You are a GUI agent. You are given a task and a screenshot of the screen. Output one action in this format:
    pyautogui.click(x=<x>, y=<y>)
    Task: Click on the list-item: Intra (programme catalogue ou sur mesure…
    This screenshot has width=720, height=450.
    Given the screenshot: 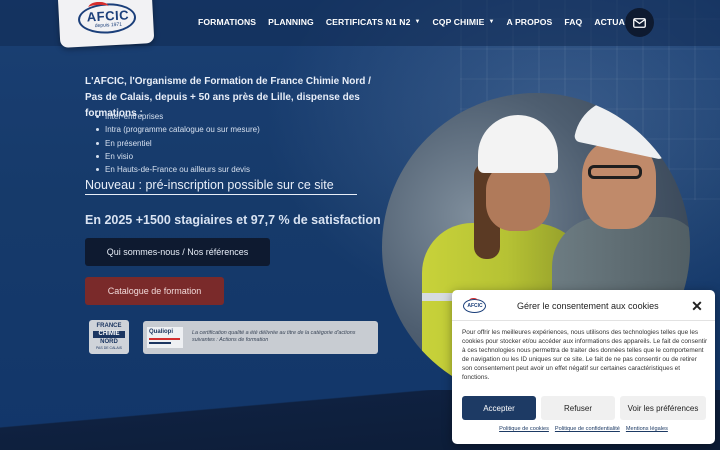 What is the action you would take?
    pyautogui.click(x=178, y=129)
    